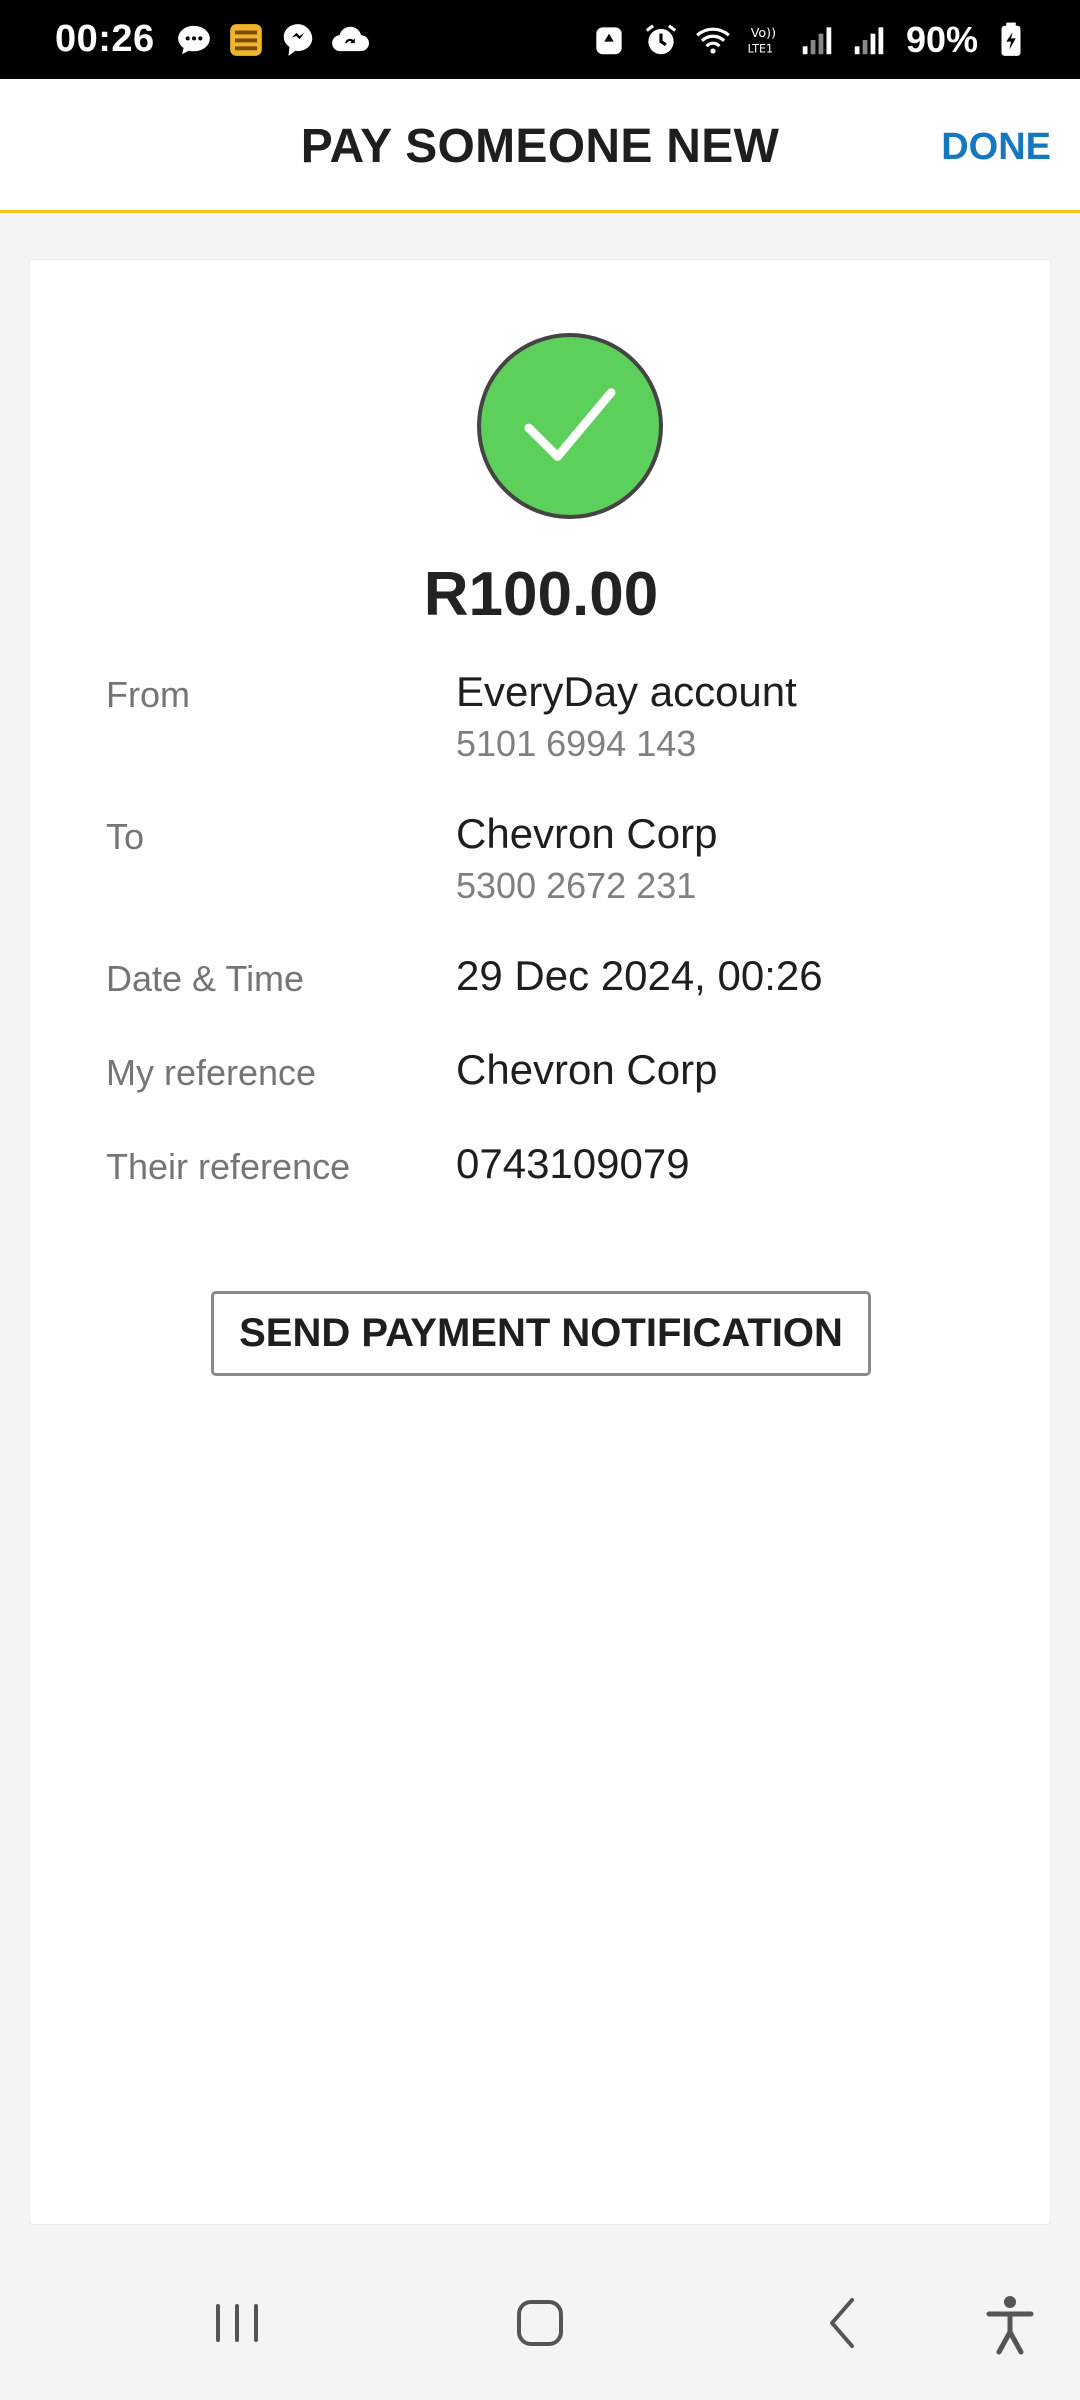  I want to click on their-reference-label: Their reference, so click(228, 1166).